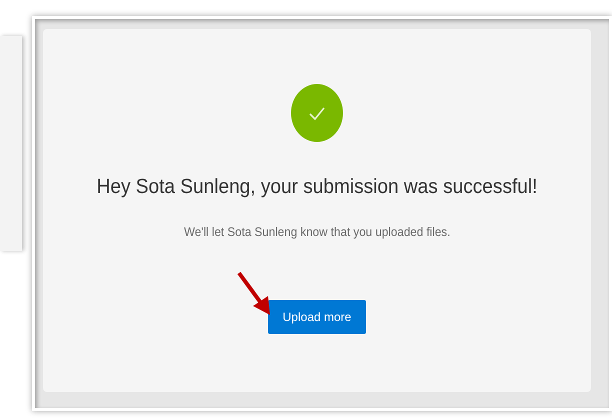 This screenshot has width=612, height=419. I want to click on pointer-arrow, so click(254, 293).